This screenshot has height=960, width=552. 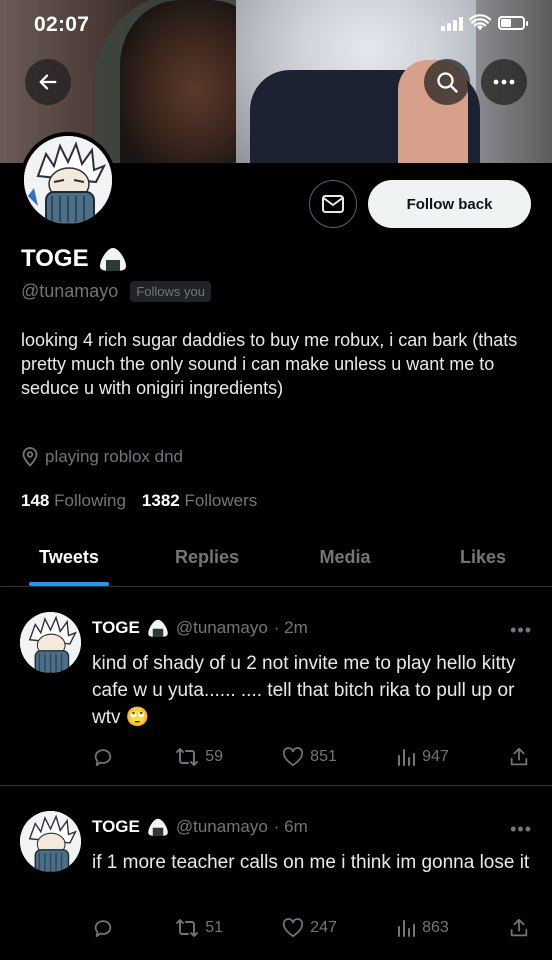 I want to click on location-text: playing roblox dnd, so click(x=114, y=456).